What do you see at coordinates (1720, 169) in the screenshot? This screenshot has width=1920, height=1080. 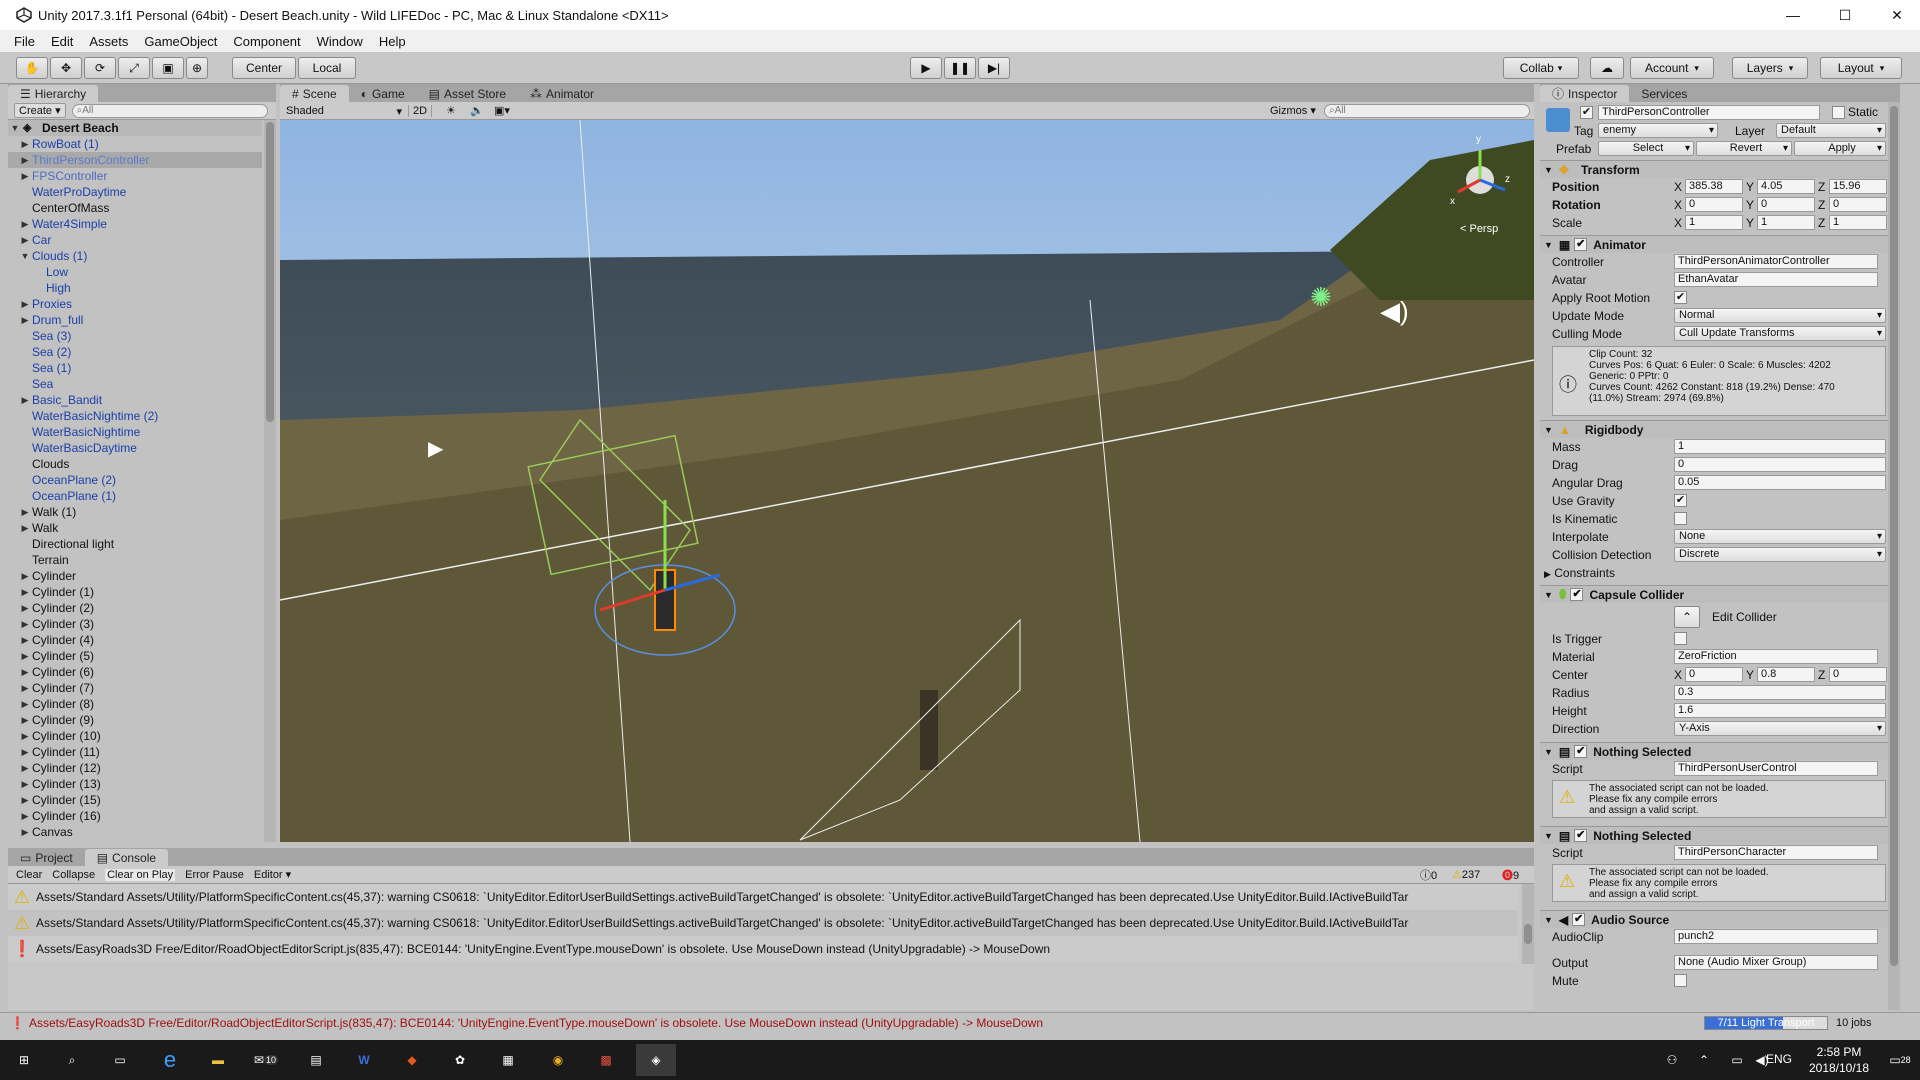 I see `transform-header: ▼ ✥ Transform` at bounding box center [1720, 169].